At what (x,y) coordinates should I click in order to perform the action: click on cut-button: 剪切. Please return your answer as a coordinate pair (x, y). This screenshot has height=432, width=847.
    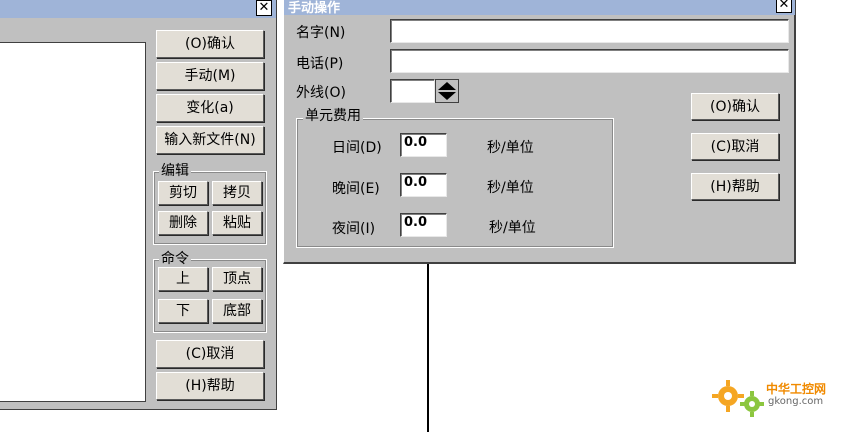
    Looking at the image, I should click on (183, 193).